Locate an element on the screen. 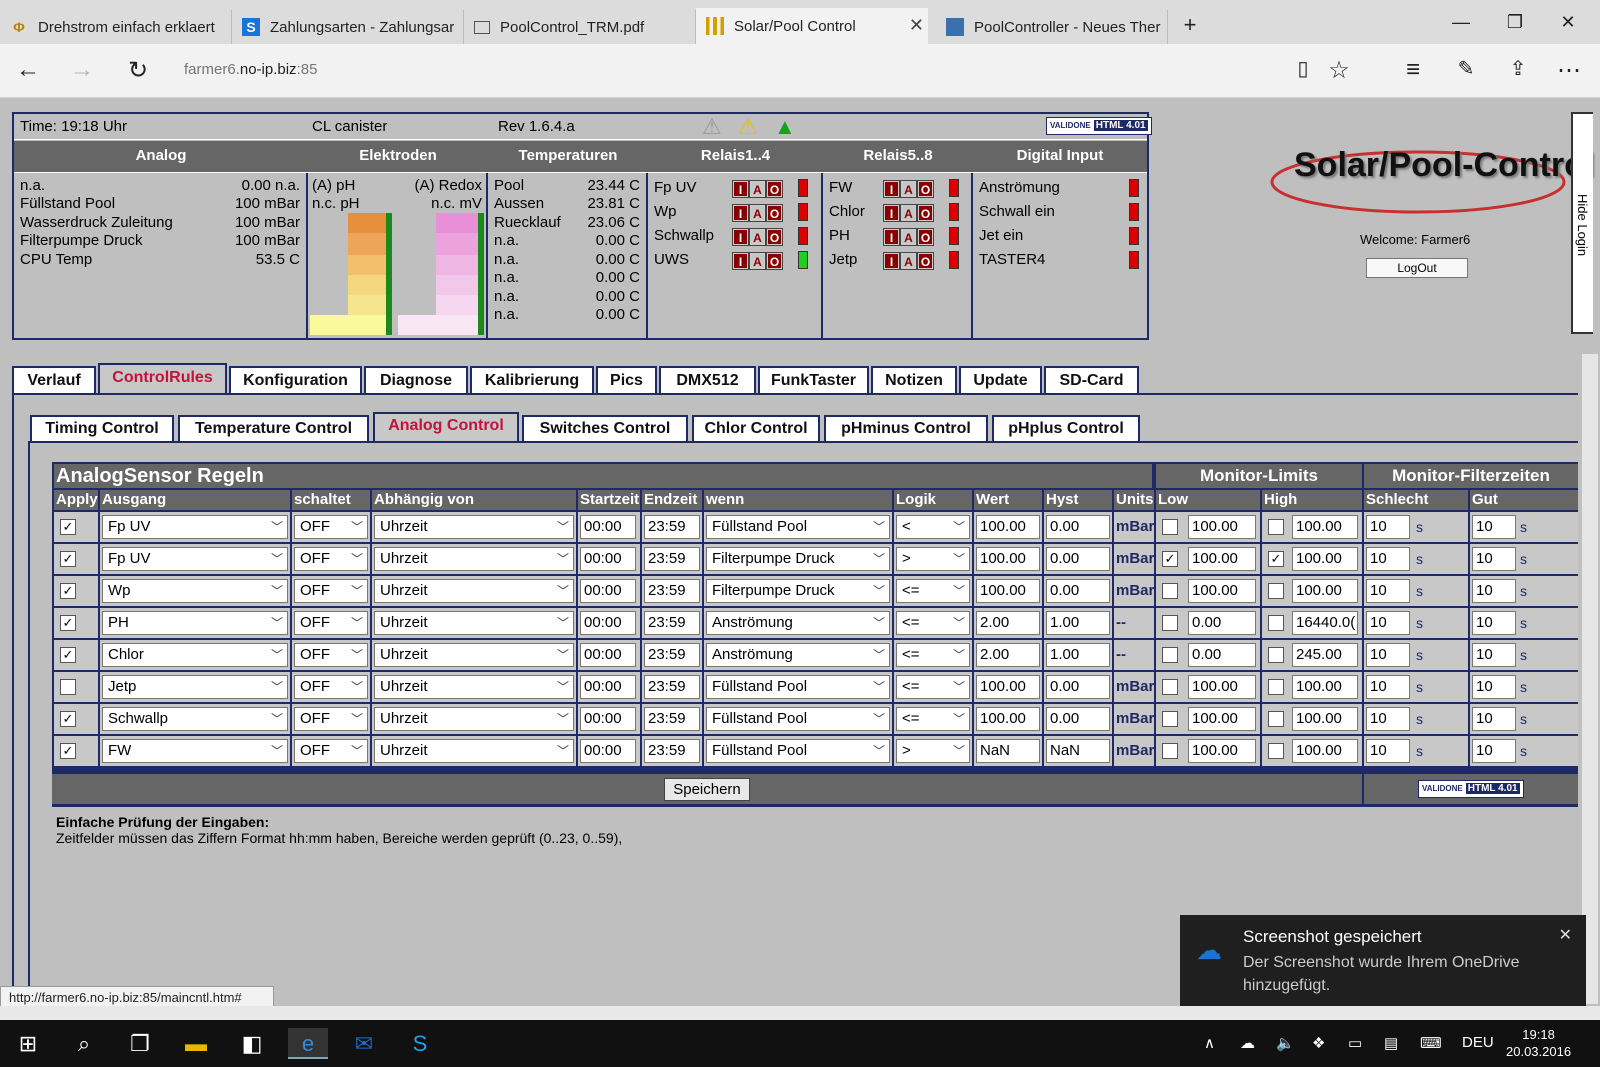  output-select: PH ﹀ is located at coordinates (195, 623).